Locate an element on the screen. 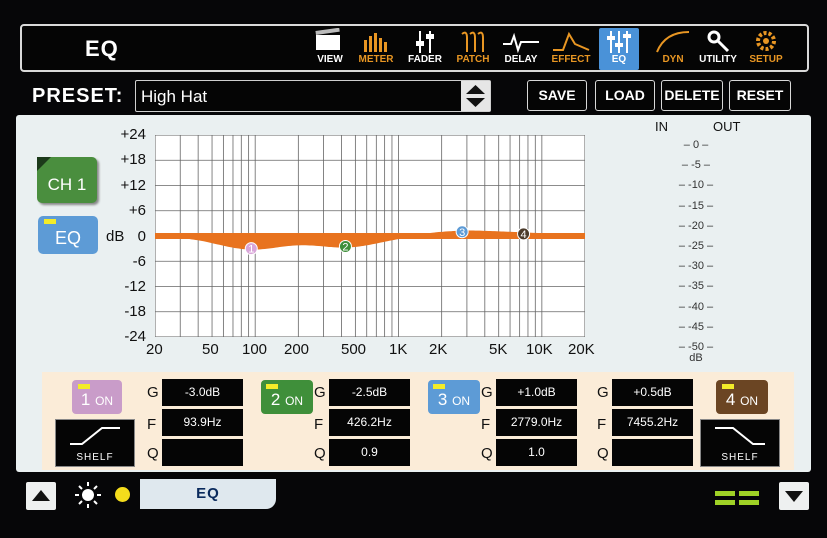  meter-unit: dB is located at coordinates (696, 358).